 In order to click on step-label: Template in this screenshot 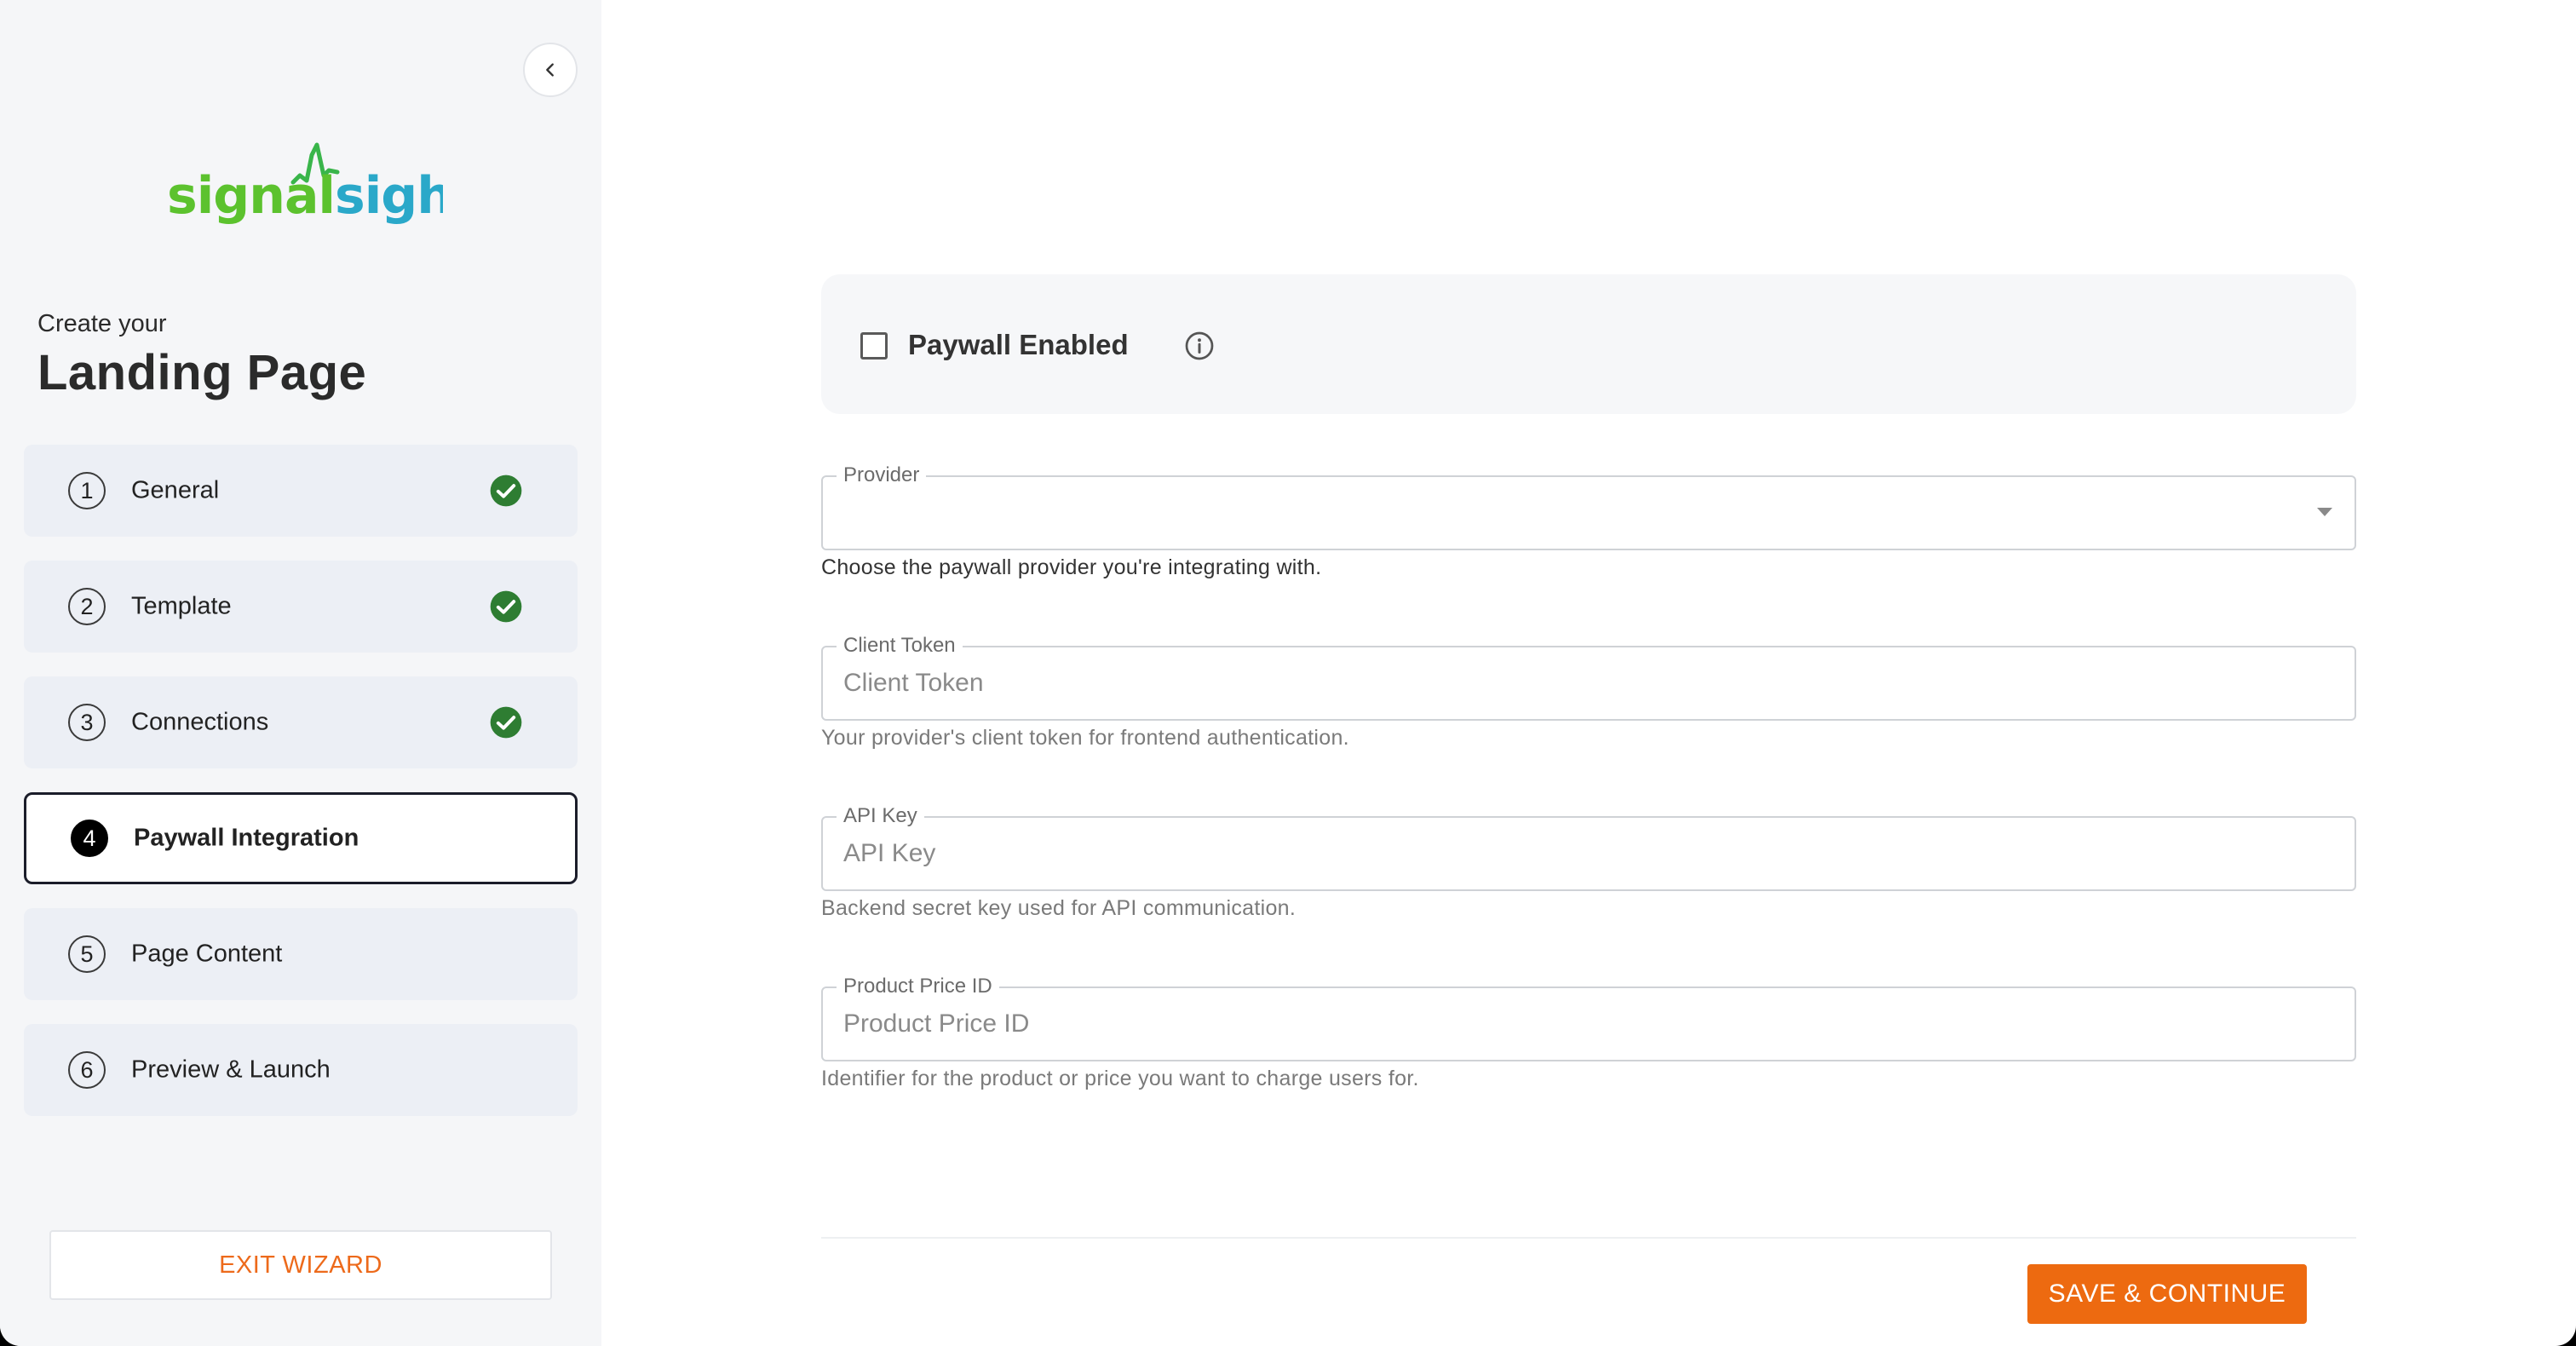, I will do `click(182, 606)`.